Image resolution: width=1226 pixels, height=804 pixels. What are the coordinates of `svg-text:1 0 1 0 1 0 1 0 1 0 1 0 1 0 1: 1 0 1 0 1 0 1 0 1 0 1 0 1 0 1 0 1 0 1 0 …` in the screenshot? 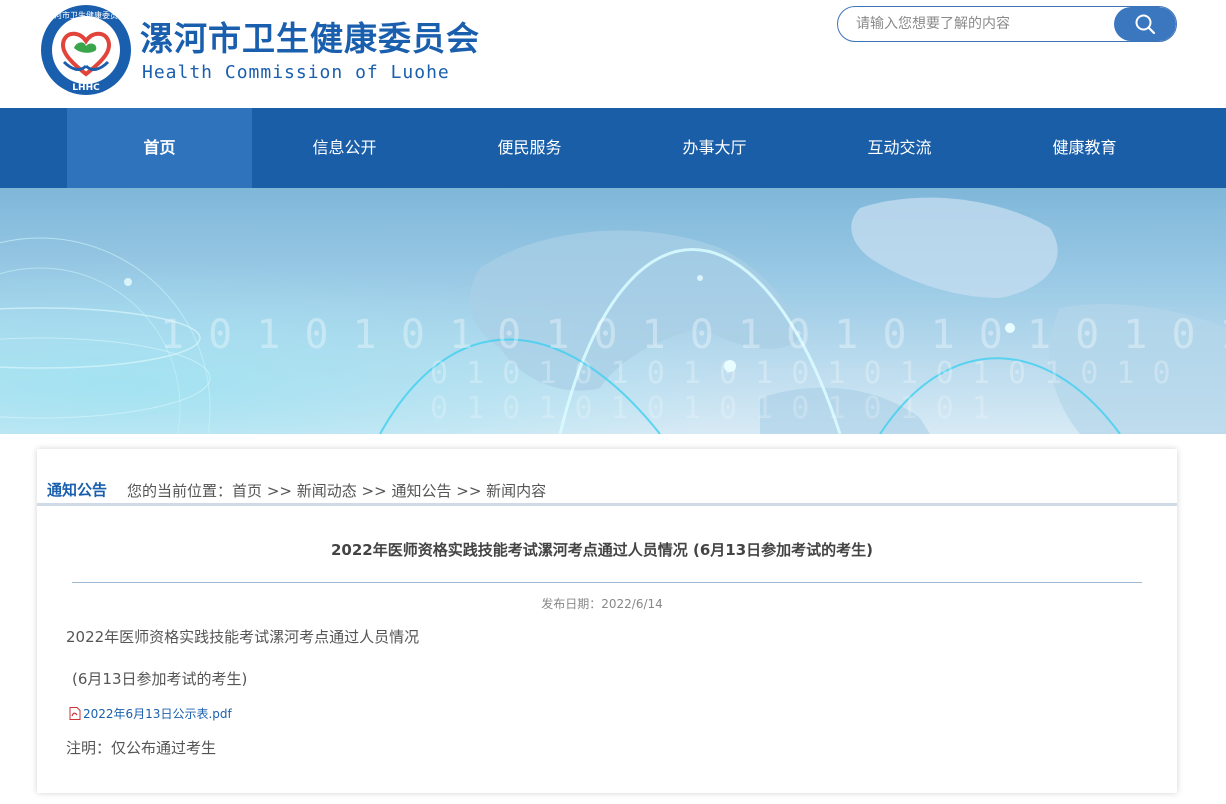 It's located at (693, 335).